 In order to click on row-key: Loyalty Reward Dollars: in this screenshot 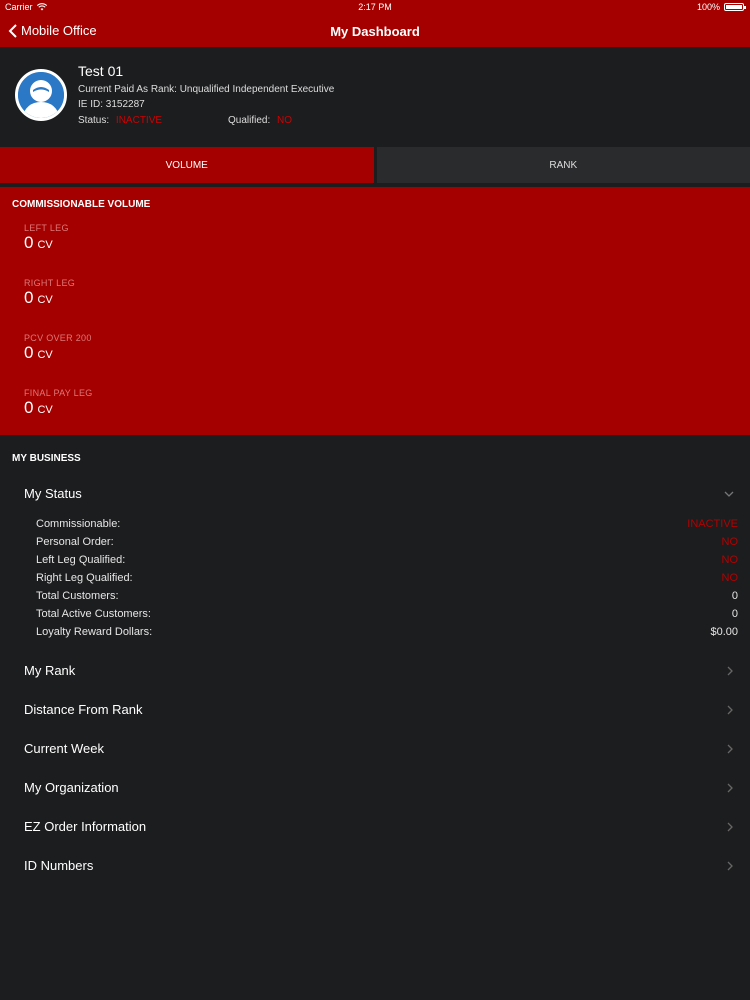, I will do `click(94, 632)`.